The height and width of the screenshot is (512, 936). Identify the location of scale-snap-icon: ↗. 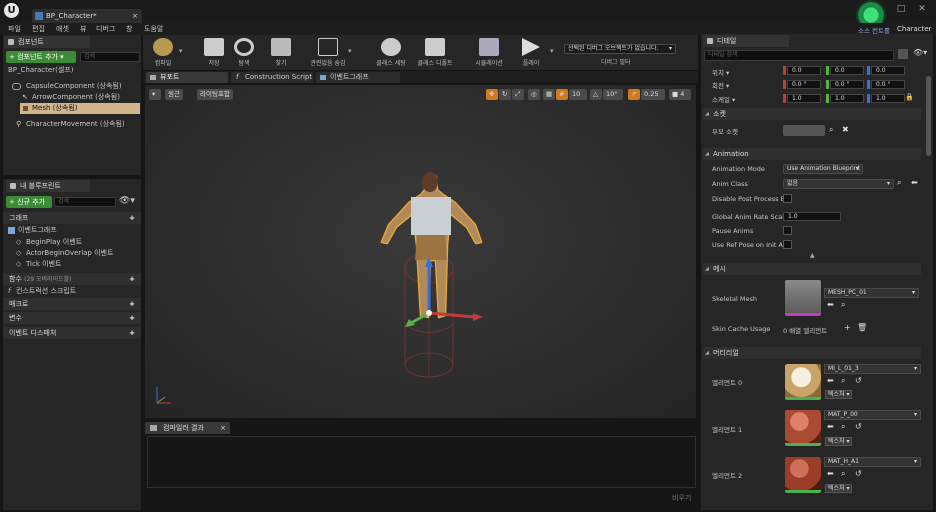
(634, 94).